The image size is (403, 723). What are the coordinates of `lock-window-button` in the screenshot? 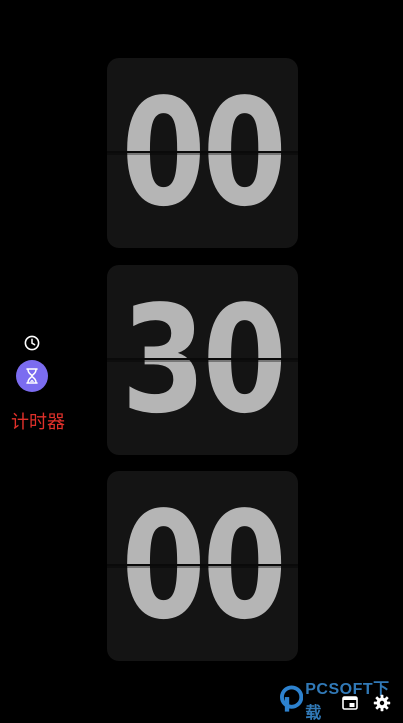 It's located at (350, 703).